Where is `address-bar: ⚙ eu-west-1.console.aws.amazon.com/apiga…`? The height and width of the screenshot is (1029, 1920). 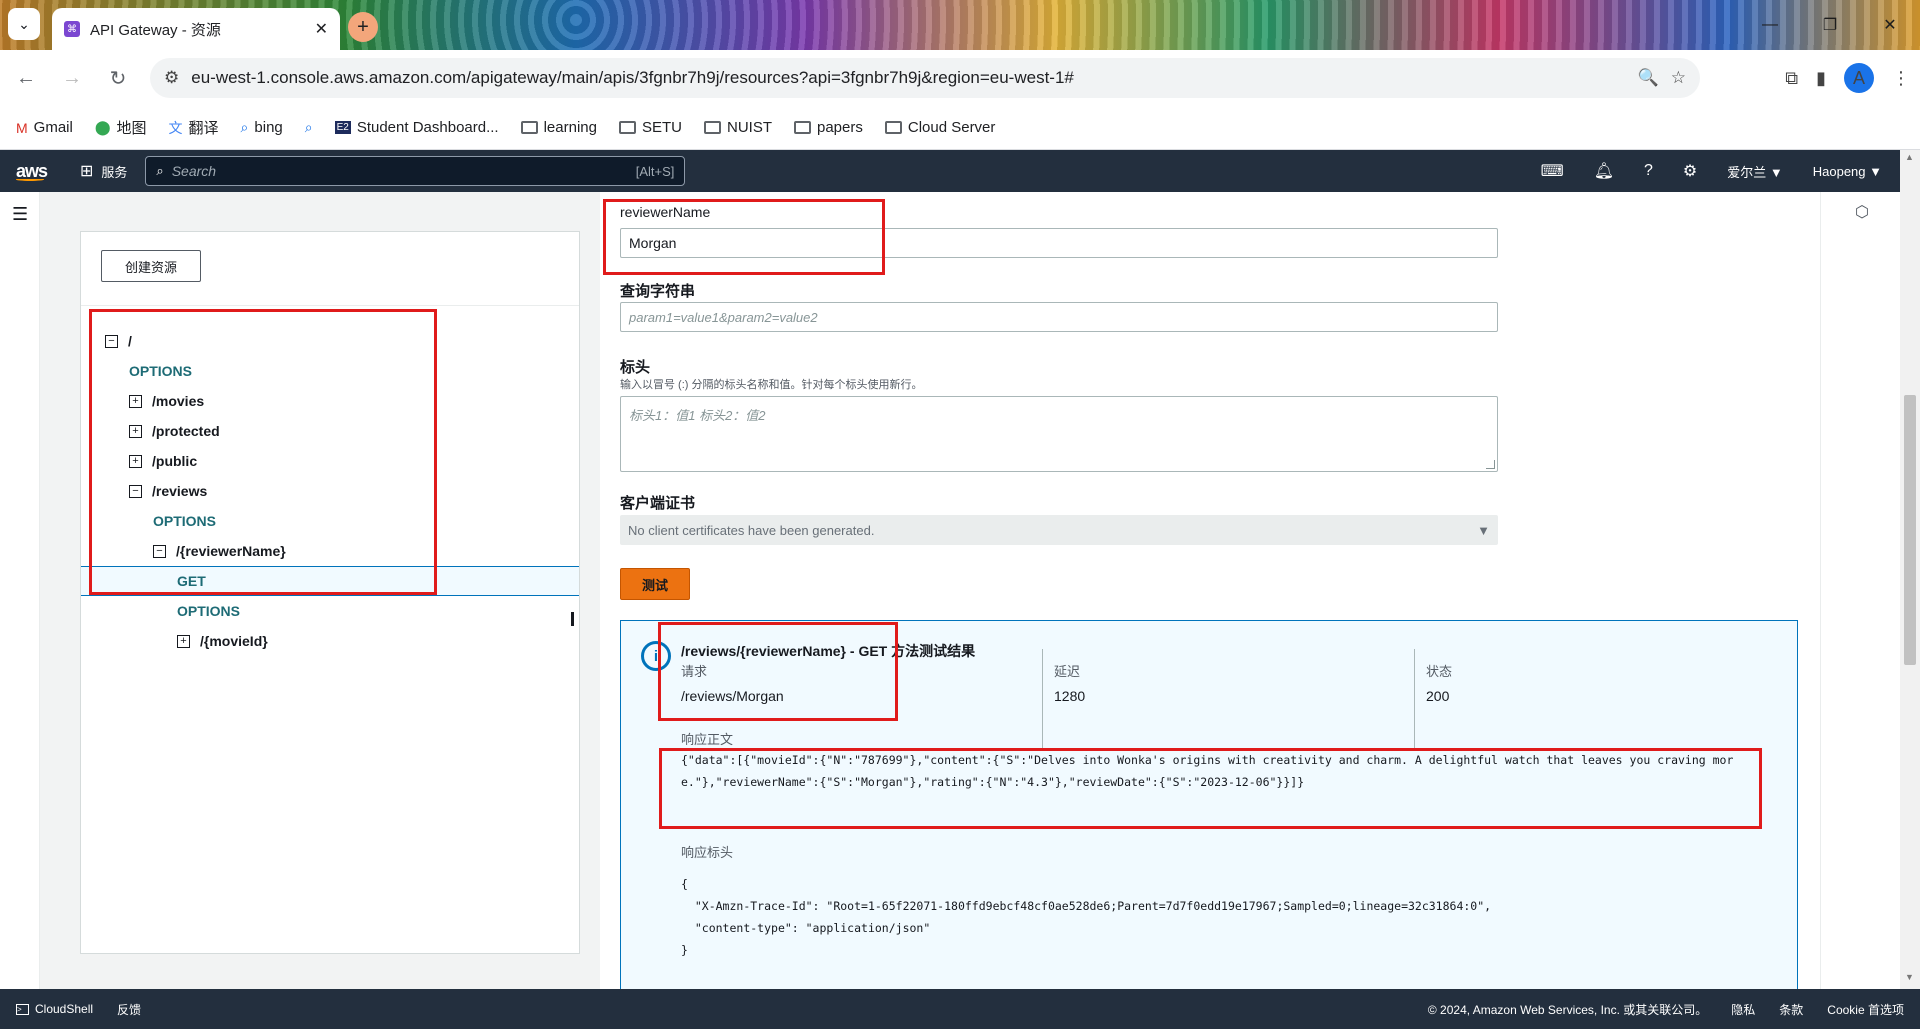
address-bar: ⚙ eu-west-1.console.aws.amazon.com/apiga… is located at coordinates (925, 78).